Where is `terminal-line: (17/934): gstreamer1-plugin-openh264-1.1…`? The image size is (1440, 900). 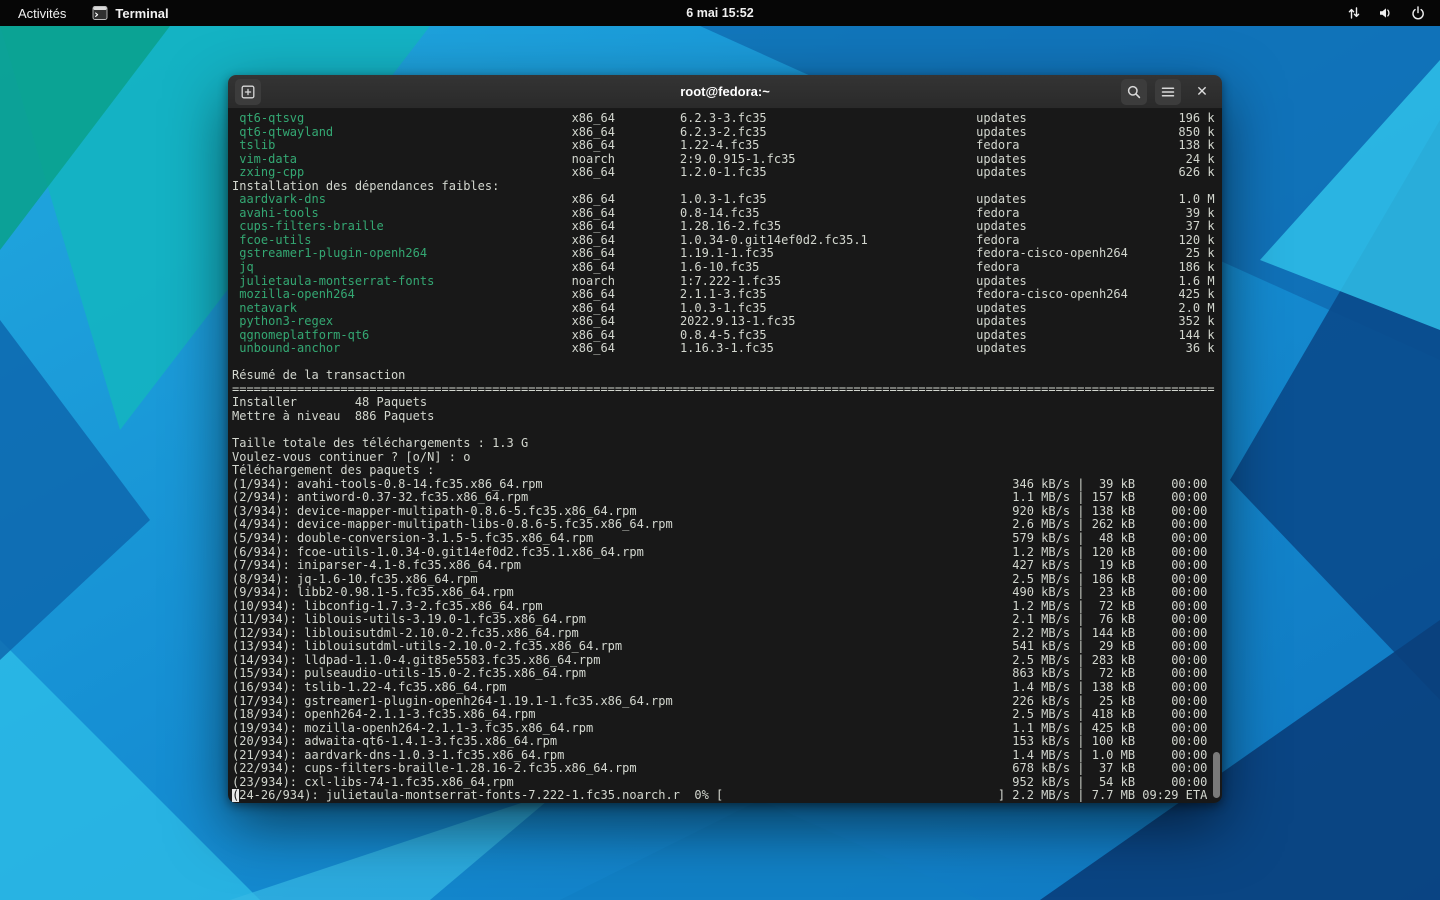 terminal-line: (17/934): gstreamer1-plugin-openh264-1.1… is located at coordinates (720, 701).